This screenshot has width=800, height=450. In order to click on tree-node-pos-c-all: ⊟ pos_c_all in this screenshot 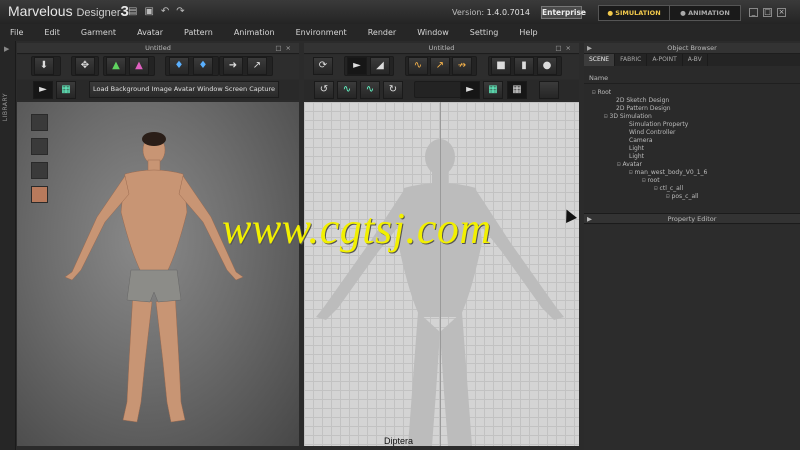, I will do `click(682, 197)`.